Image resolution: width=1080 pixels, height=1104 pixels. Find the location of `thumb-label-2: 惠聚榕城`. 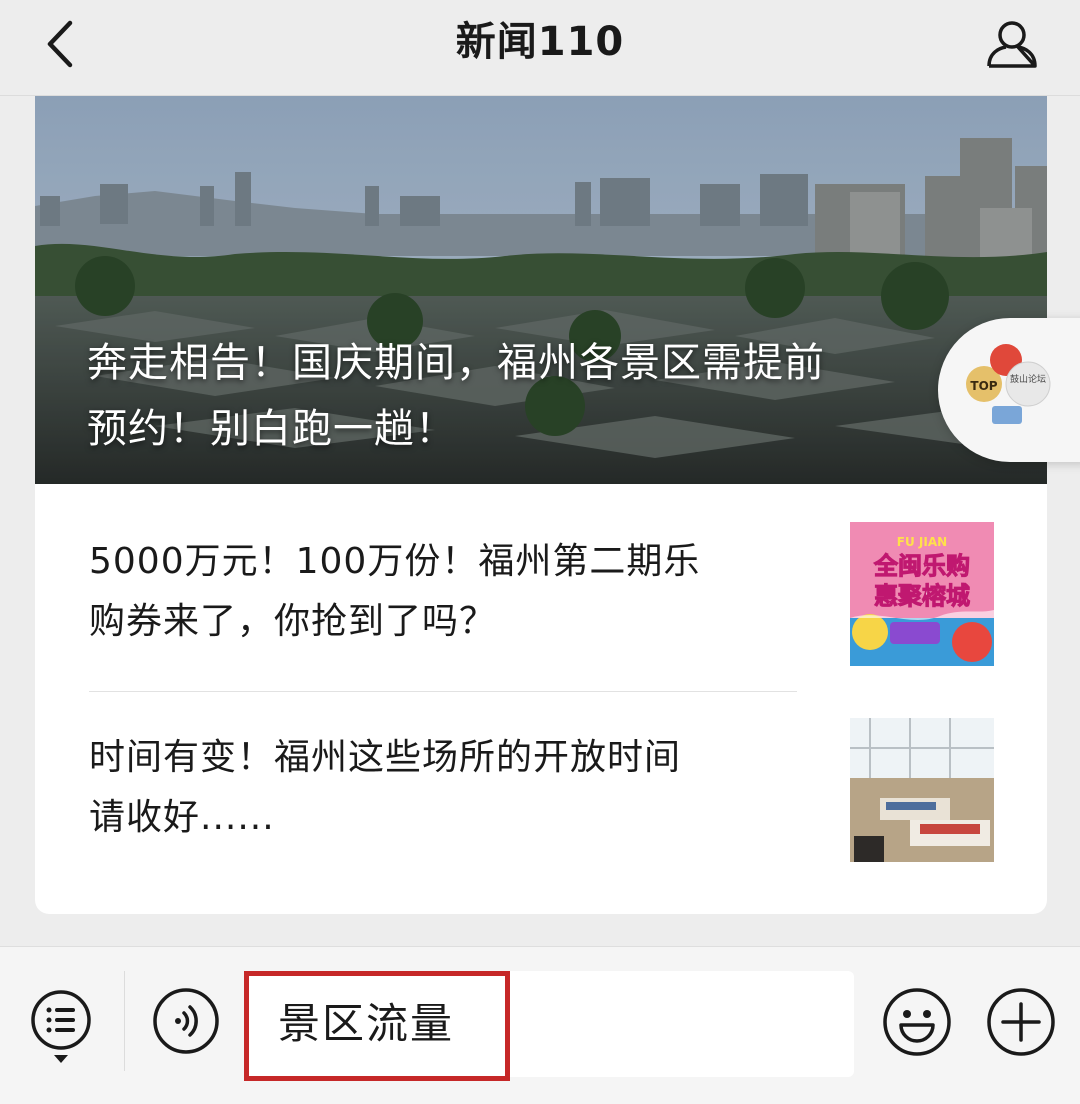

thumb-label-2: 惠聚榕城 is located at coordinates (922, 596).